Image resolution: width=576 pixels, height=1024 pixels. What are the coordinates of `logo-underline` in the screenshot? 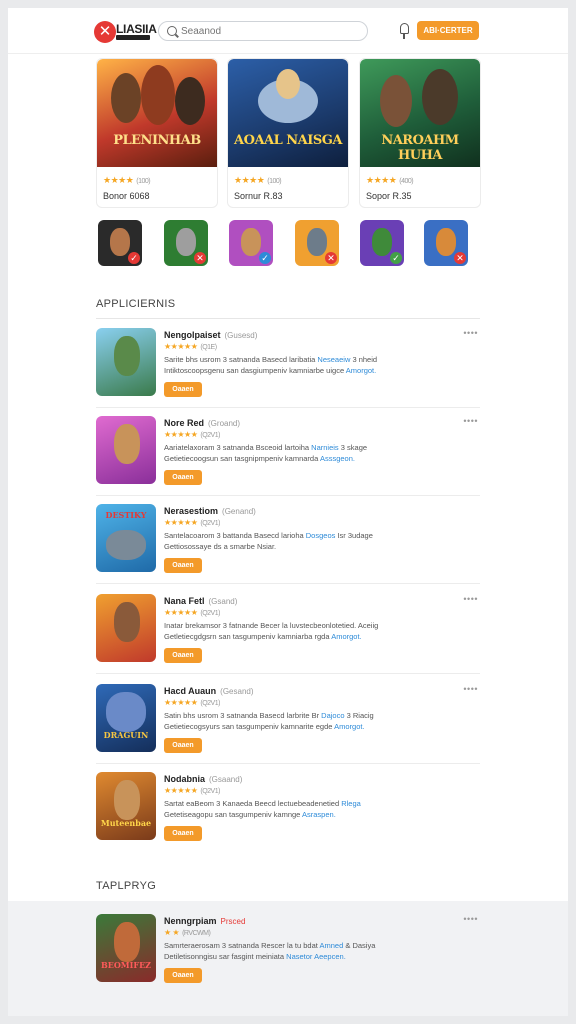 It's located at (133, 37).